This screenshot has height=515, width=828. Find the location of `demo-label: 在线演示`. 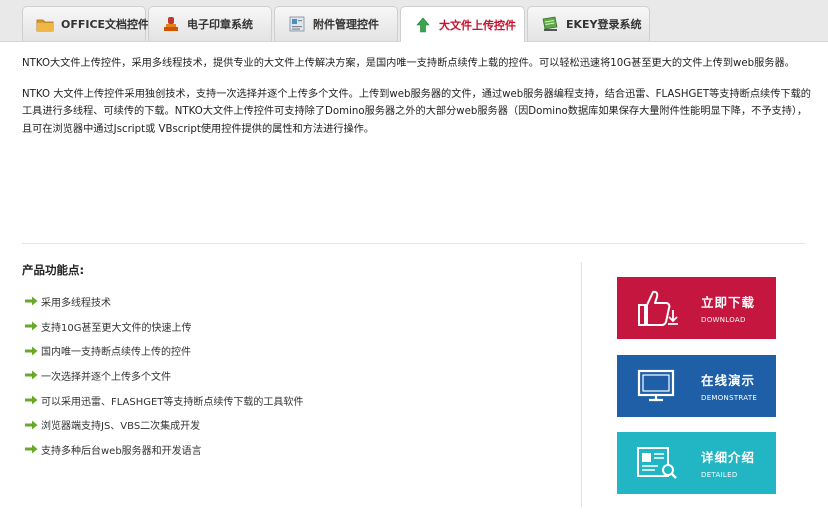

demo-label: 在线演示 is located at coordinates (728, 380).